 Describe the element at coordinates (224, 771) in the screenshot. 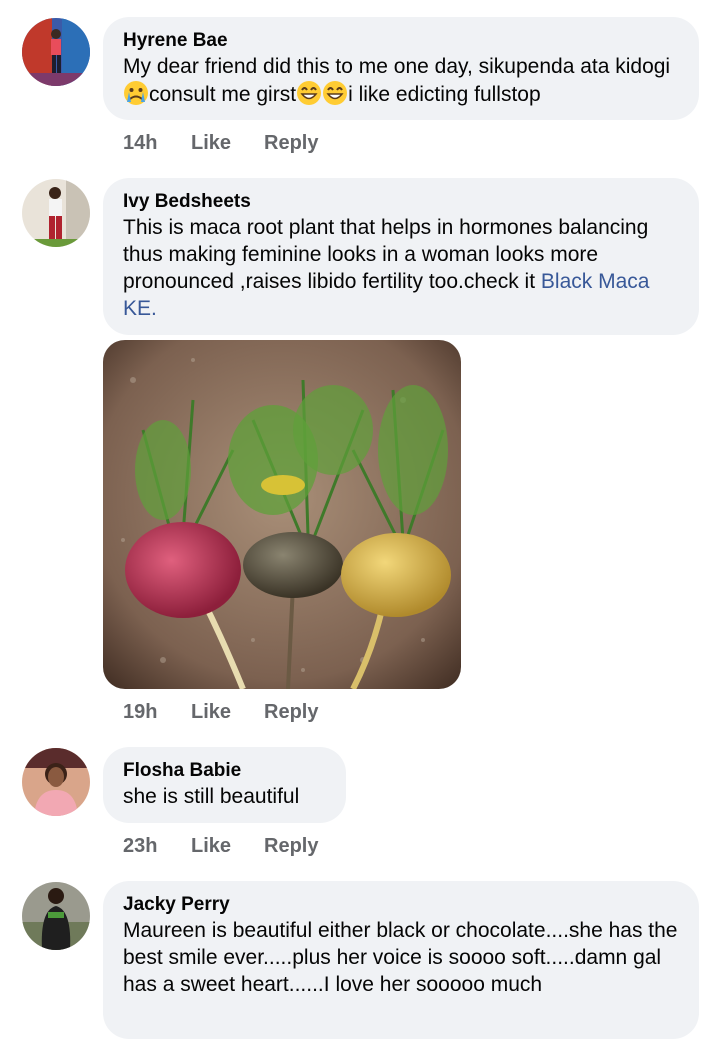

I see `comment-author: Flosha Babie` at that location.